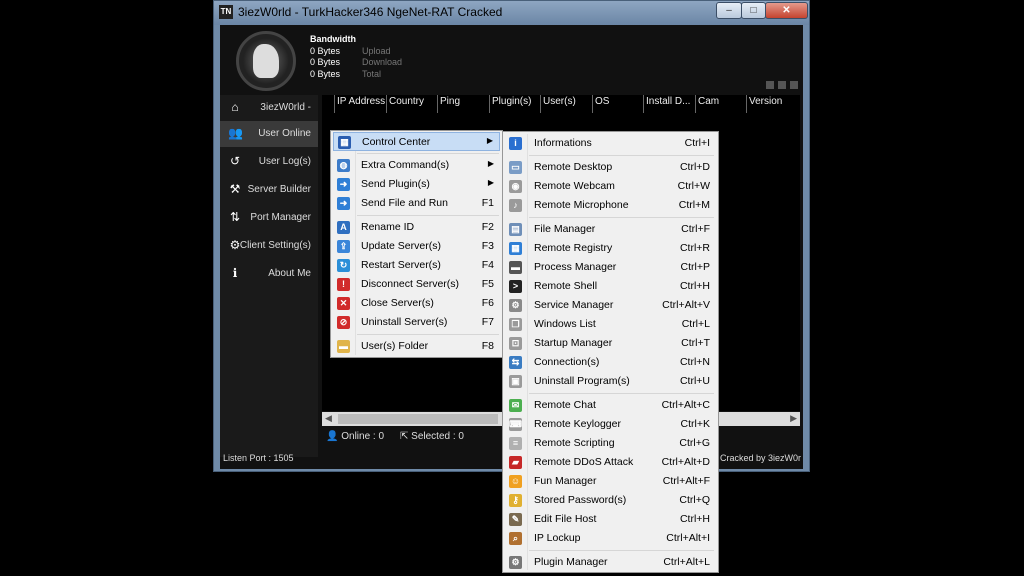 This screenshot has height=576, width=1024. Describe the element at coordinates (581, 205) in the screenshot. I see `menu-item-label: Remote Microphone` at that location.